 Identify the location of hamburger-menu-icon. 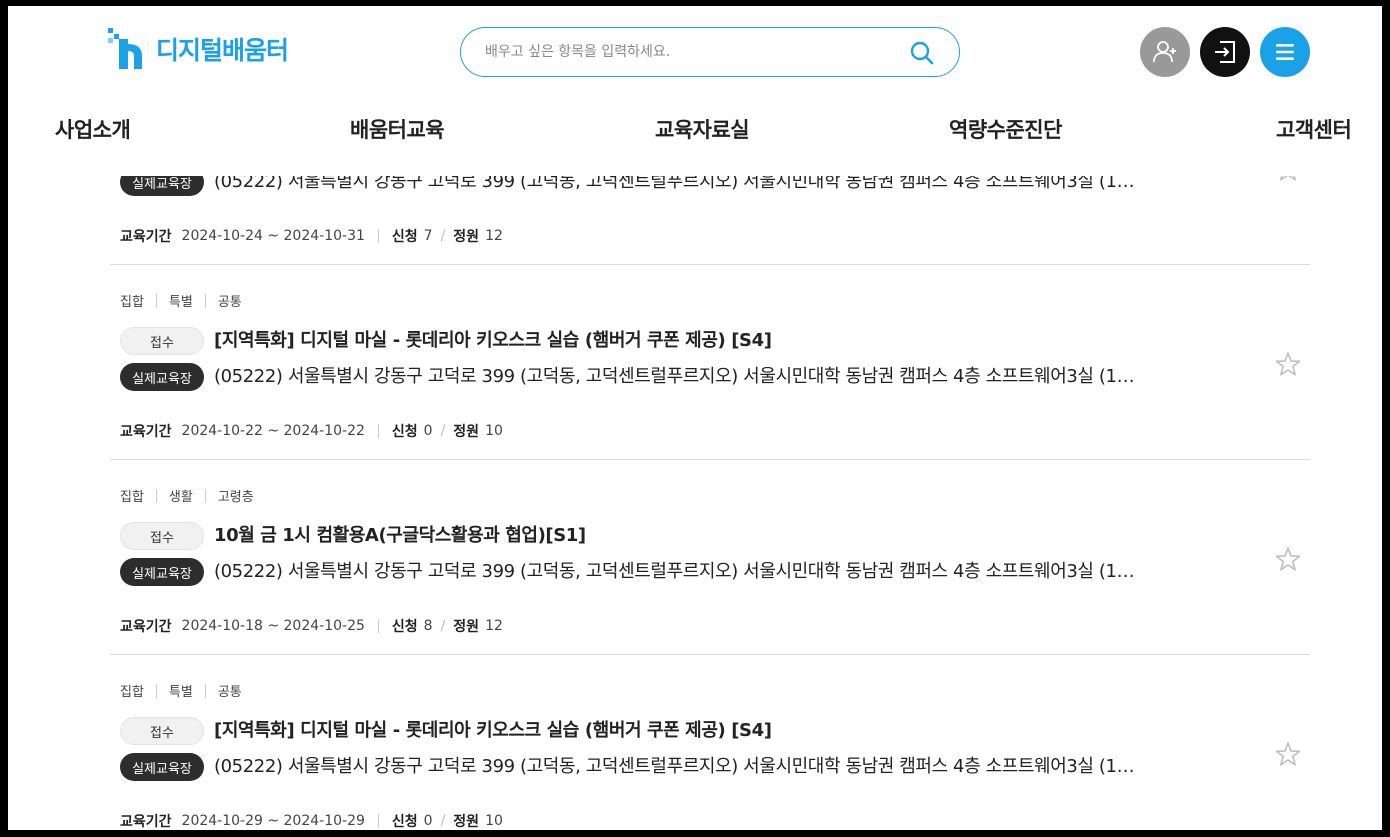
(1285, 52).